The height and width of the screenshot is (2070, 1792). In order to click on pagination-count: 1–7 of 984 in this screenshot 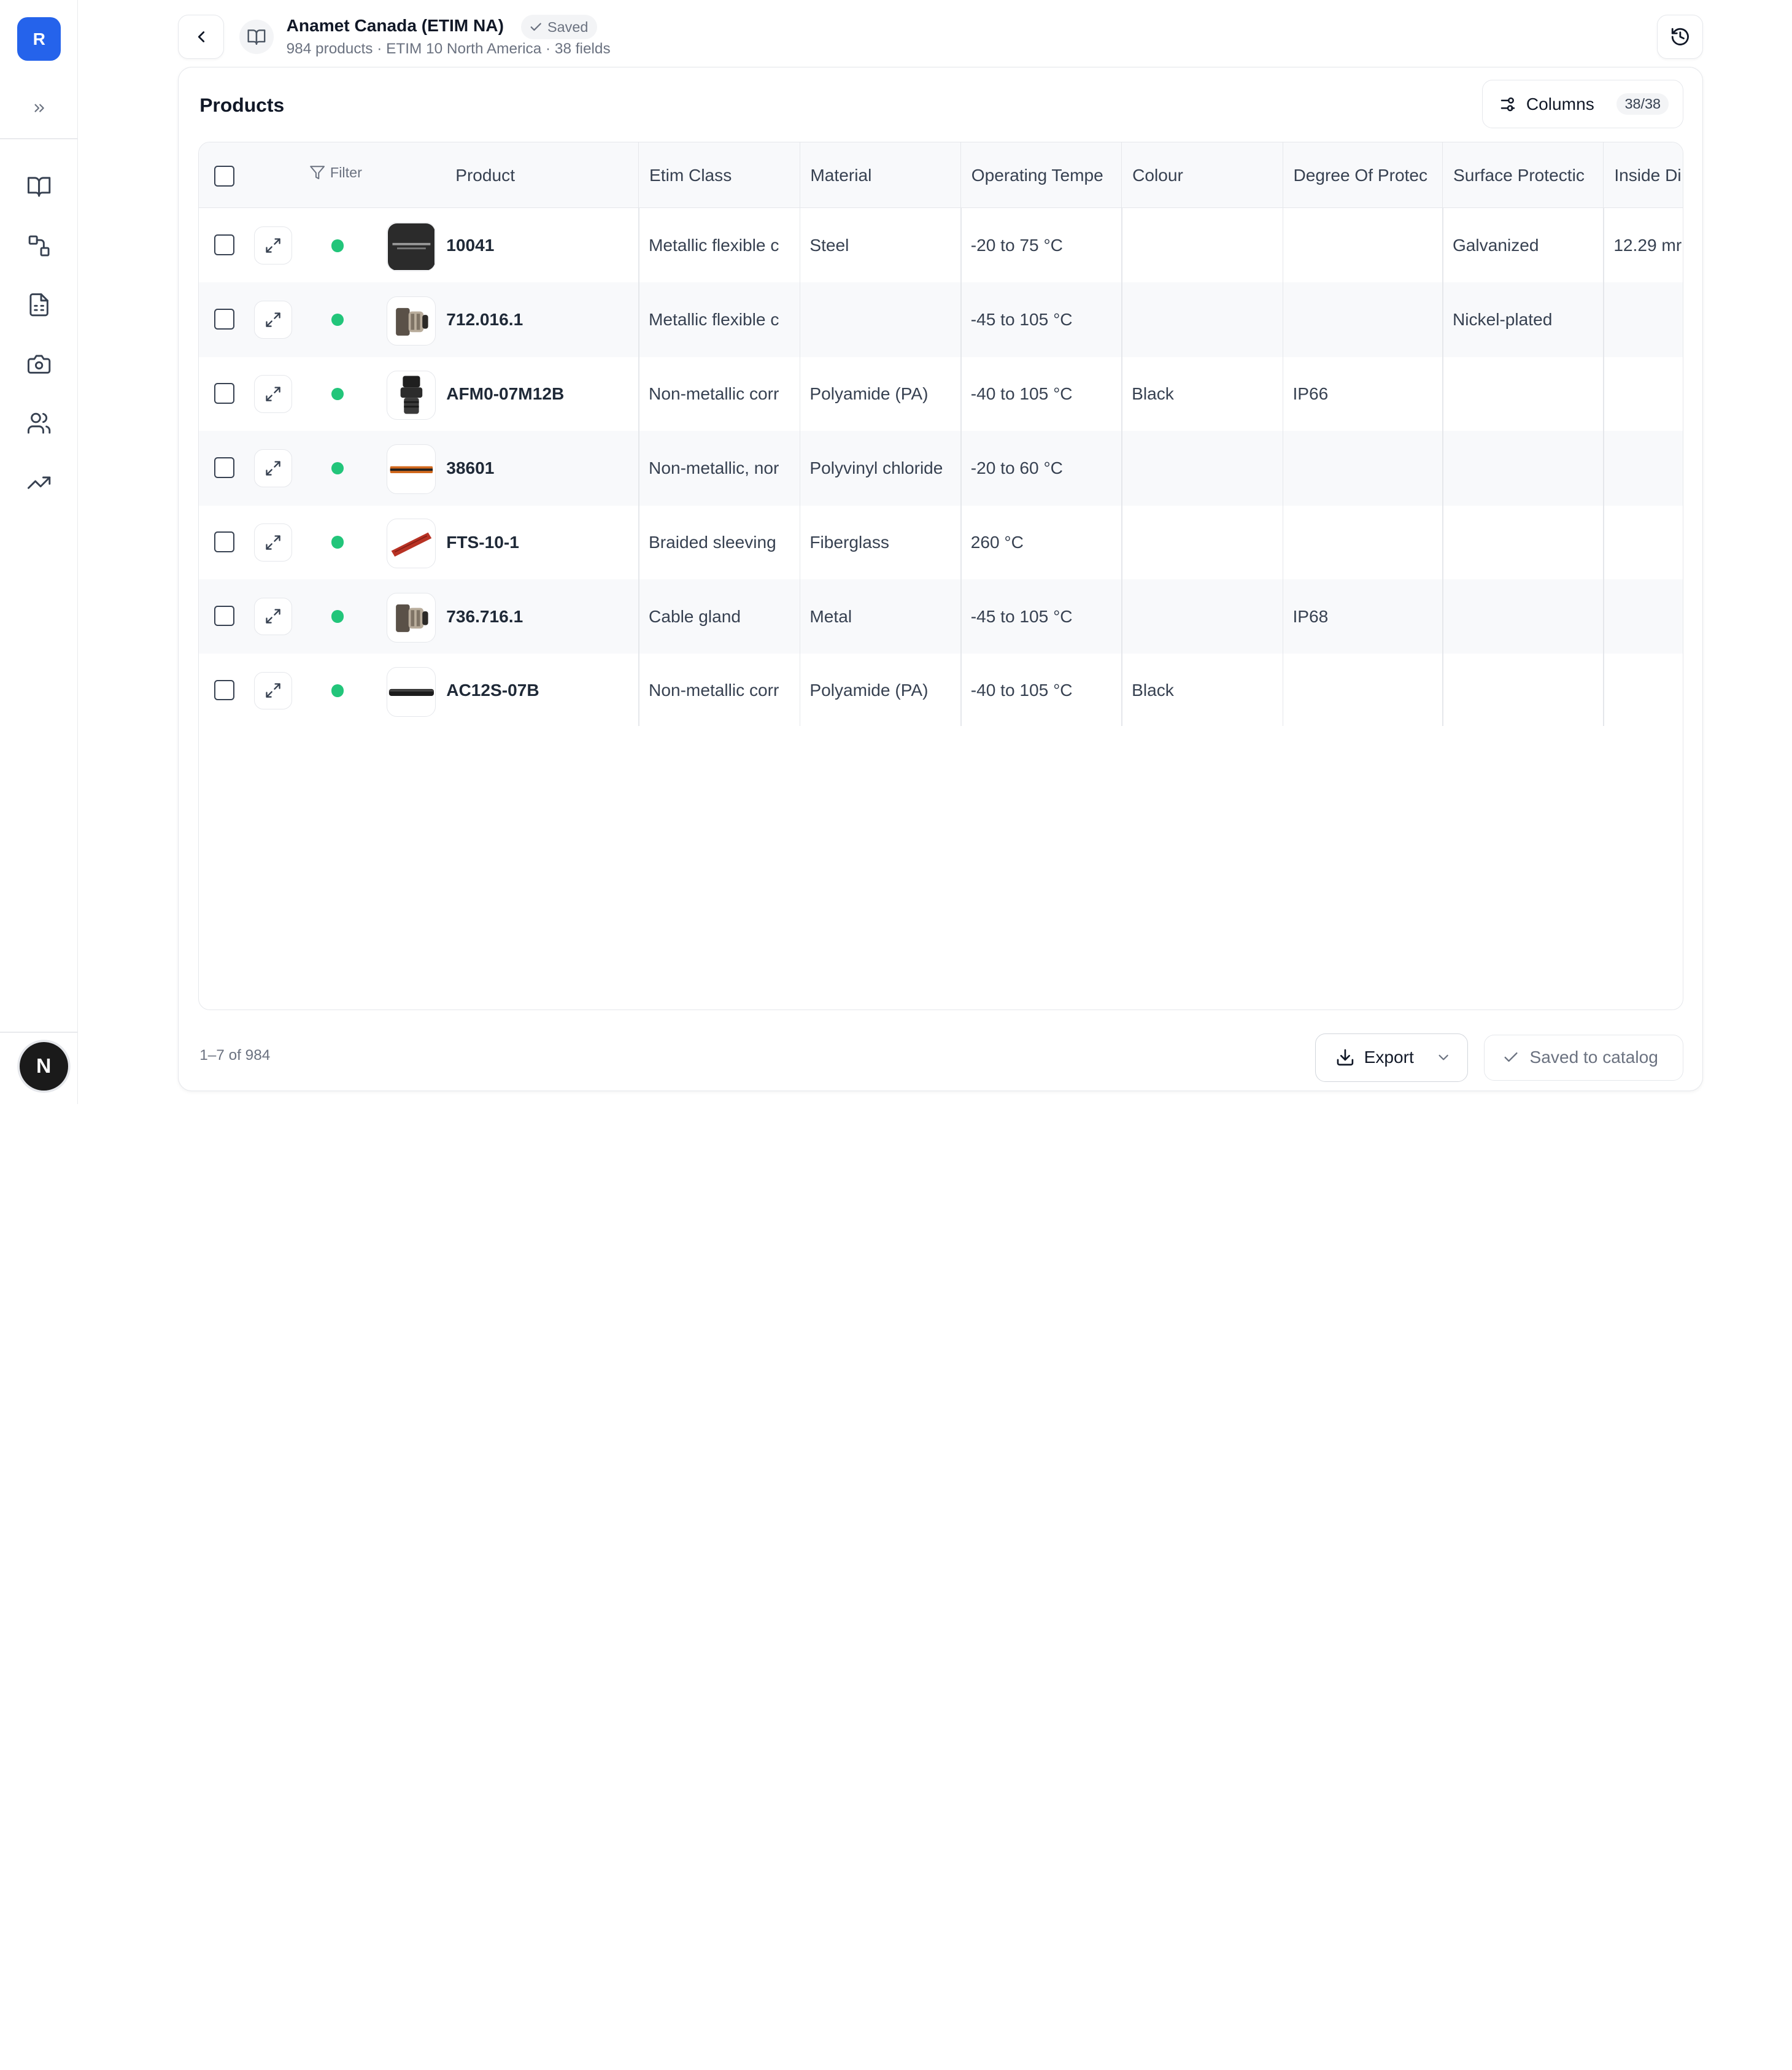, I will do `click(235, 1055)`.